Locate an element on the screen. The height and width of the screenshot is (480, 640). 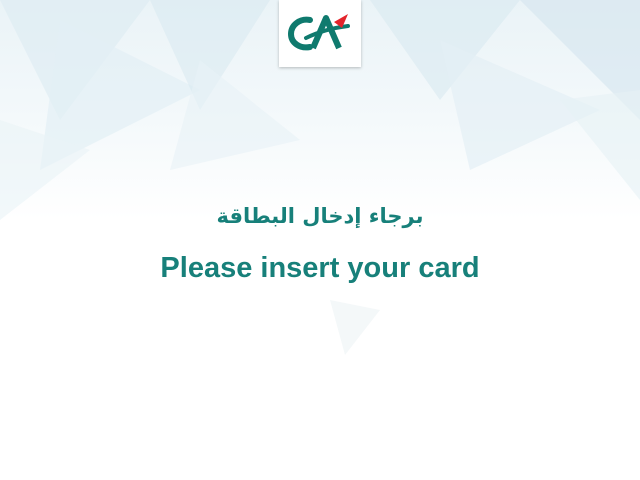
bank-logo is located at coordinates (320, 33).